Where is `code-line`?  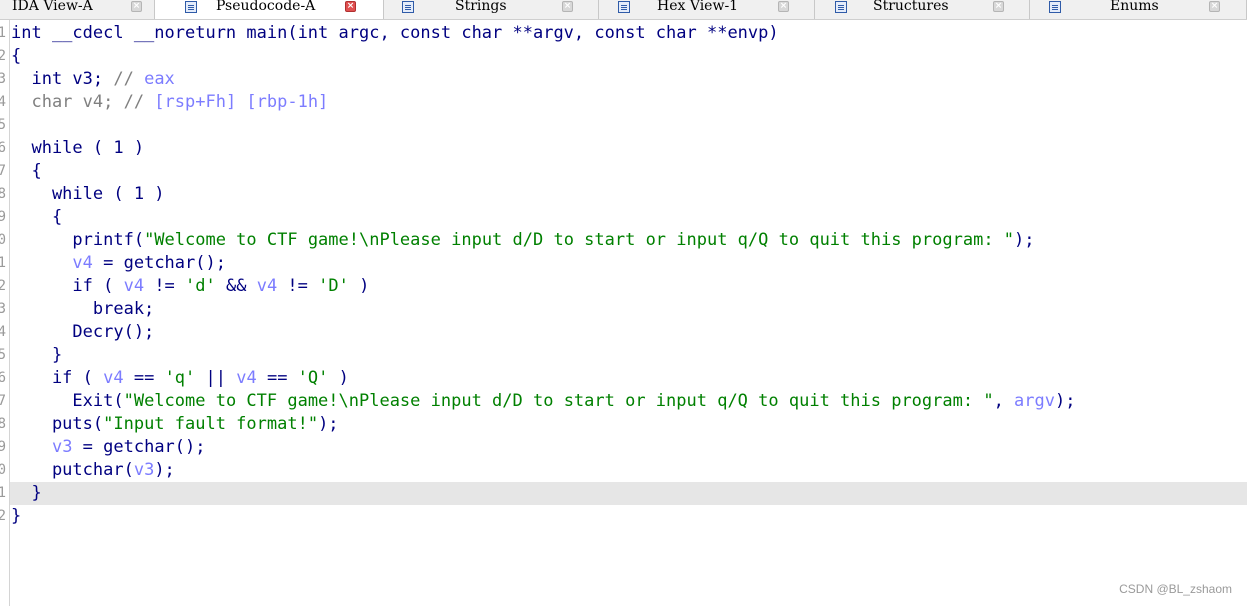
code-line is located at coordinates (629, 125).